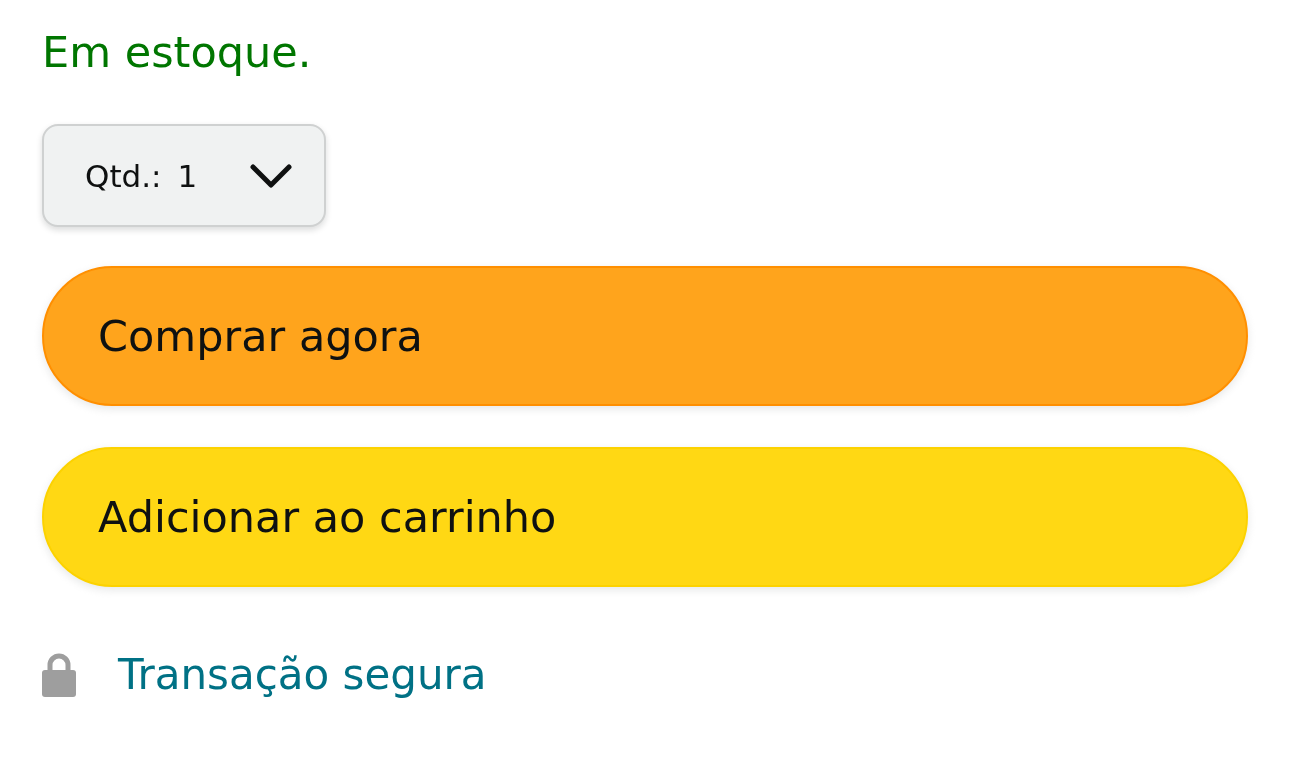  What do you see at coordinates (187, 175) in the screenshot?
I see `quantity-value: 1` at bounding box center [187, 175].